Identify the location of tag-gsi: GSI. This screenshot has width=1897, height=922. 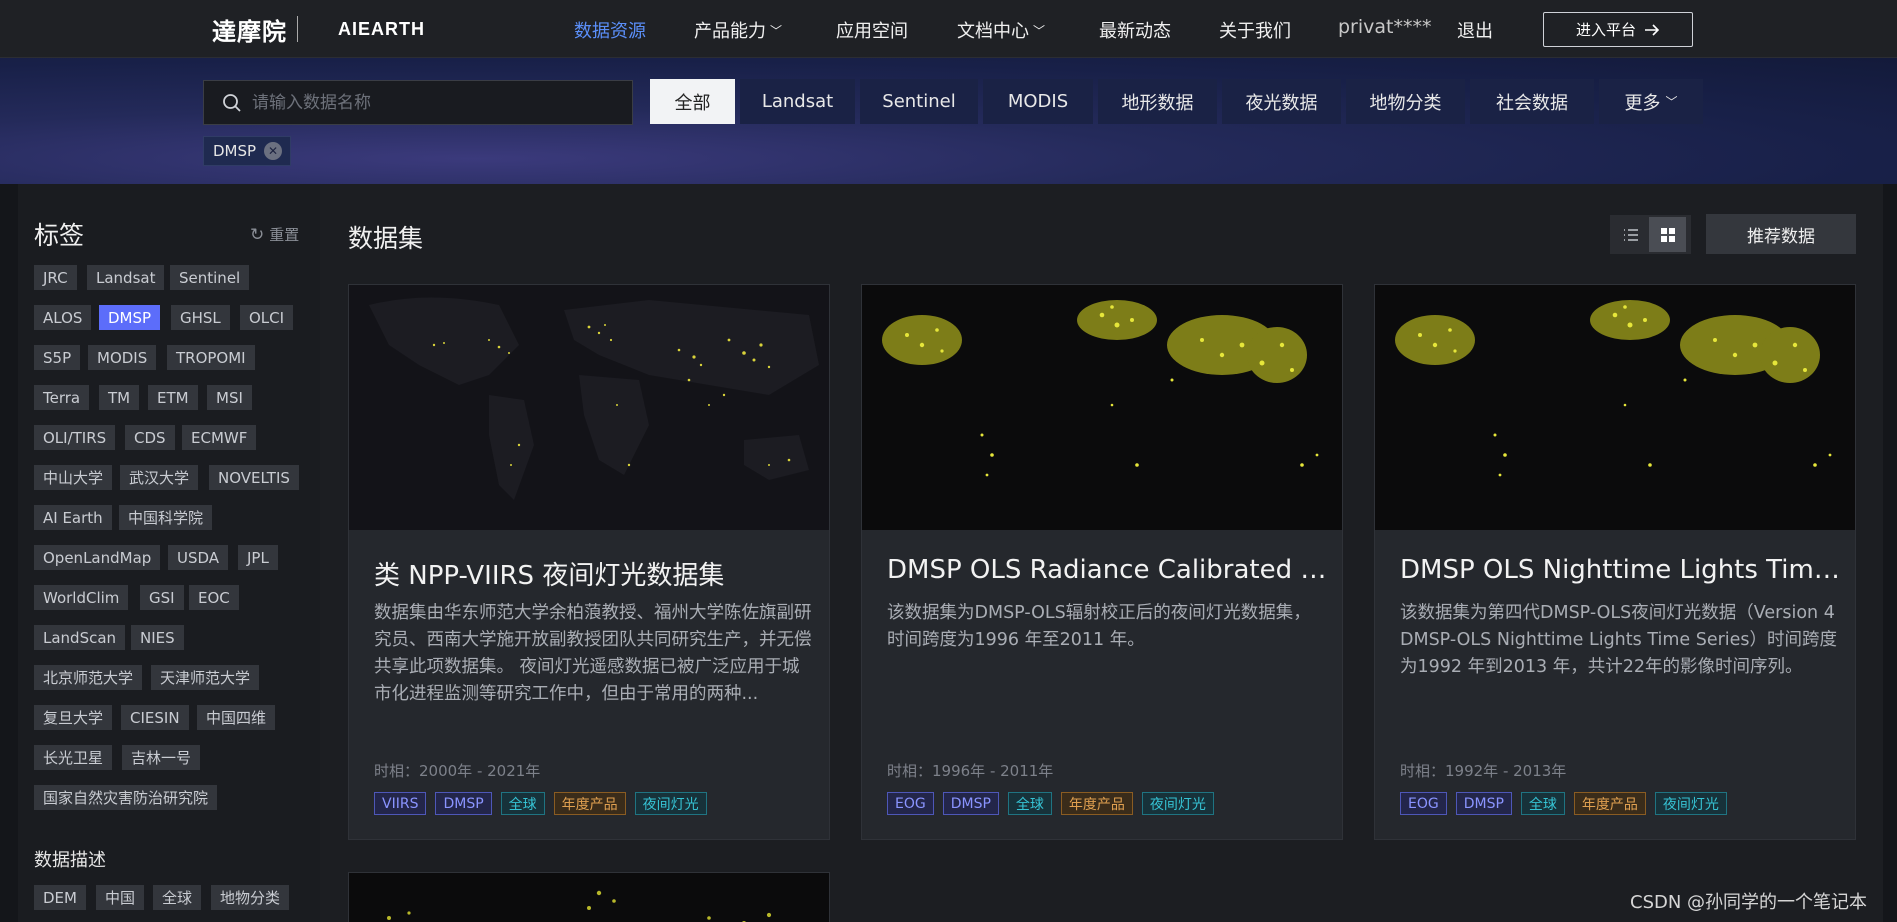
(162, 597).